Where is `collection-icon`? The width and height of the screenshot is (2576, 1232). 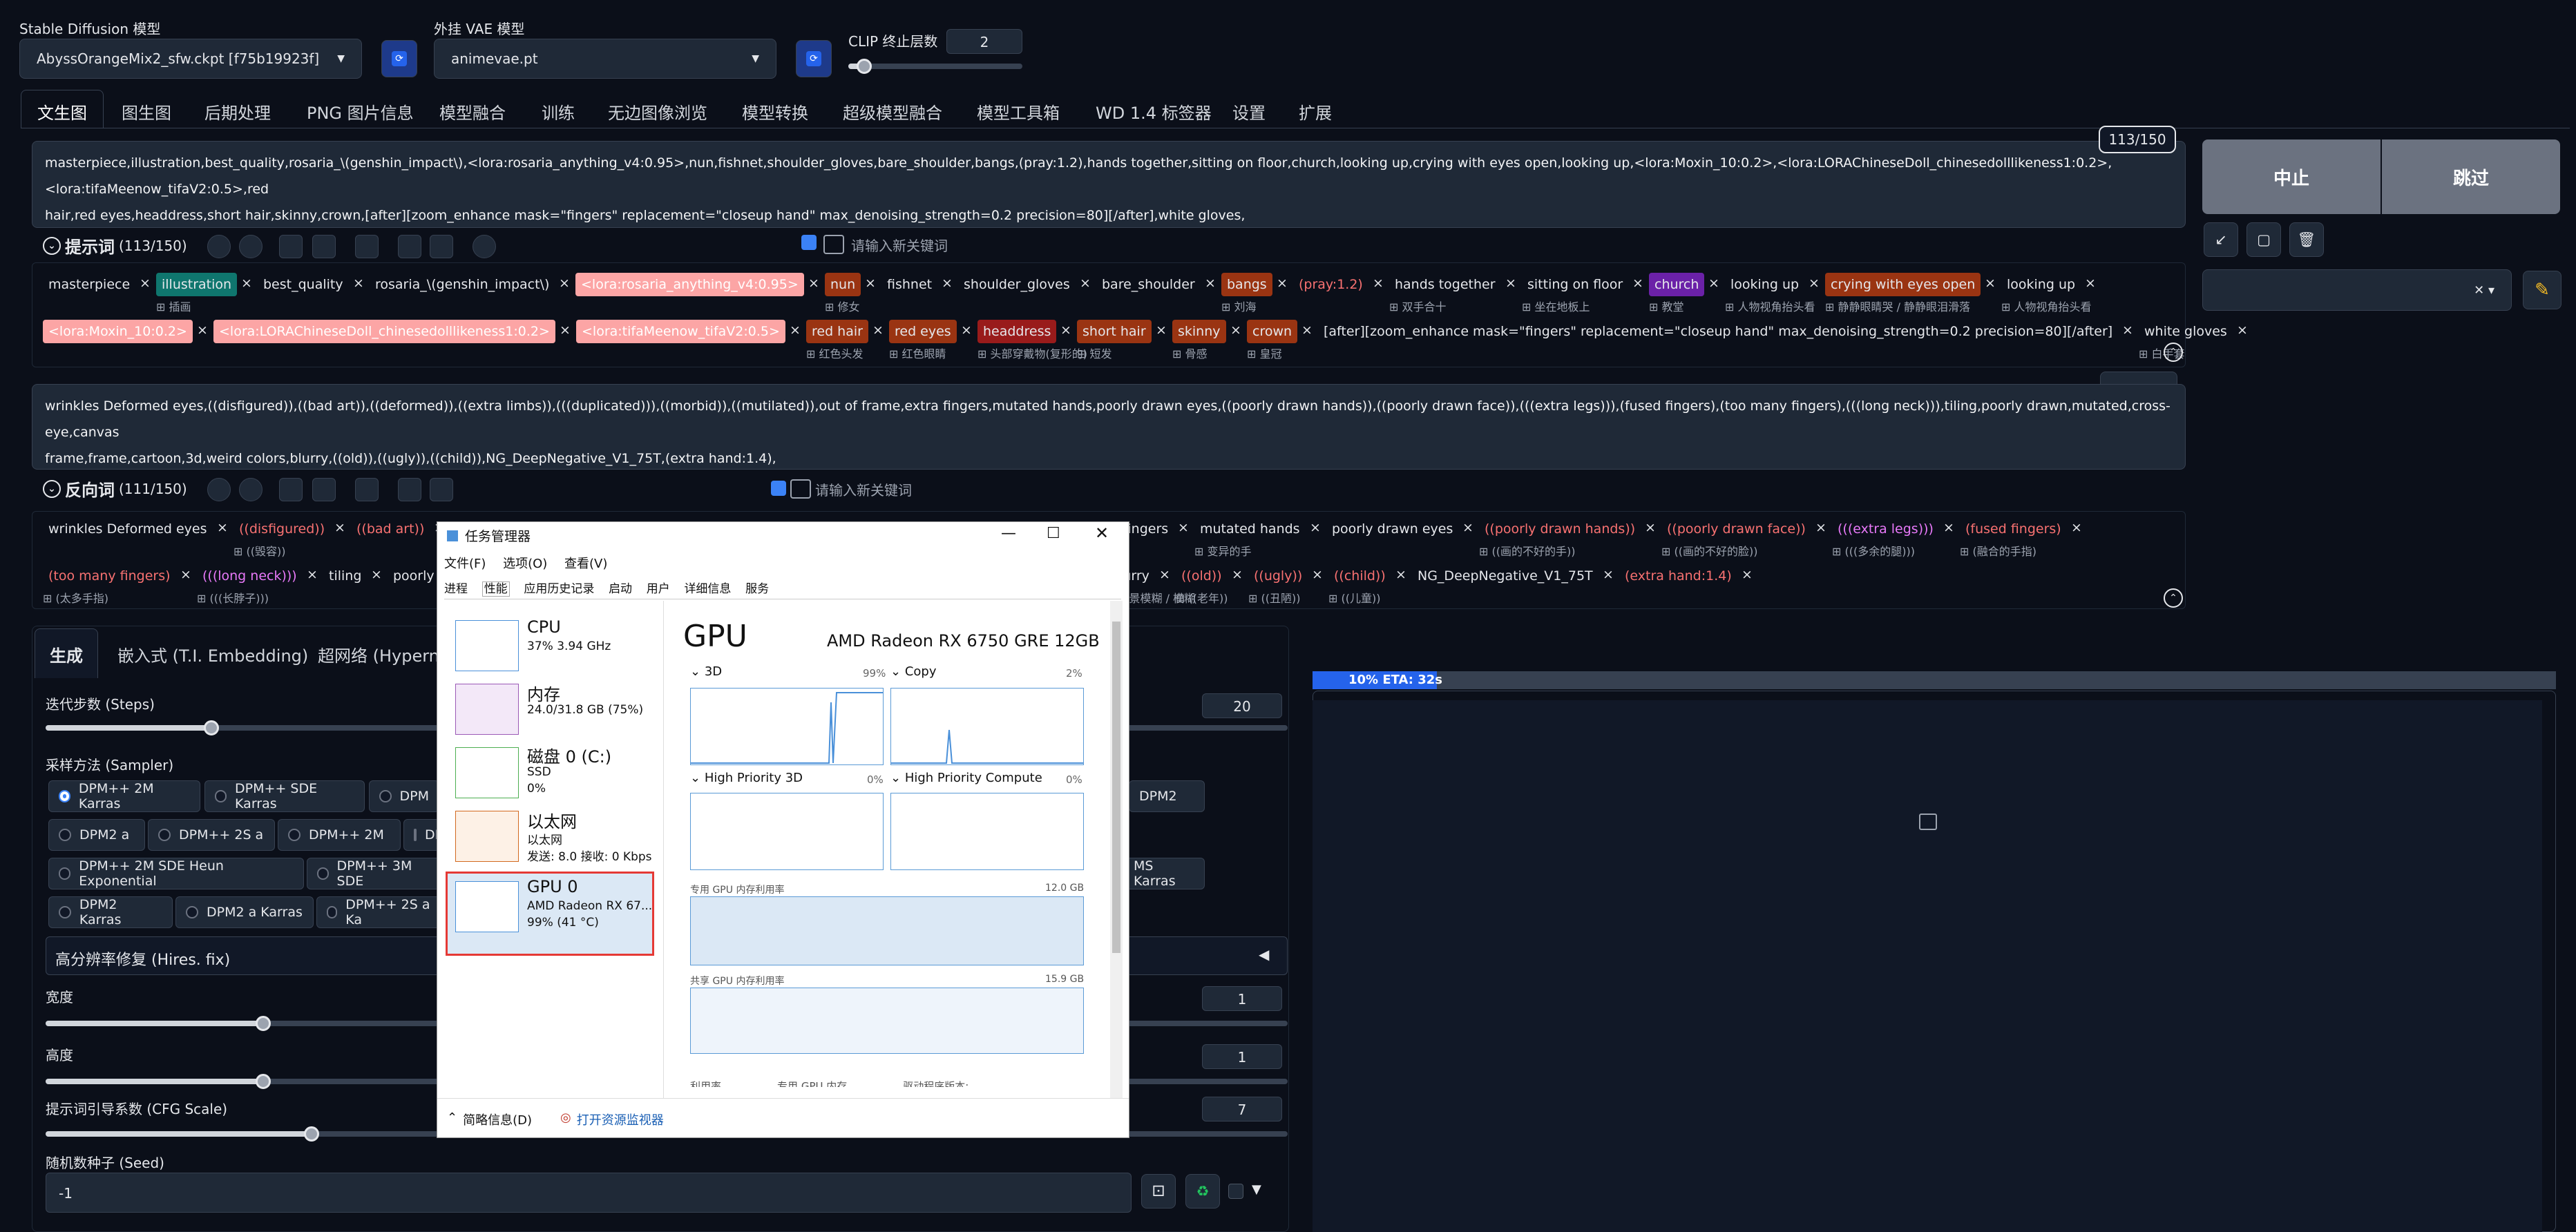 collection-icon is located at coordinates (367, 489).